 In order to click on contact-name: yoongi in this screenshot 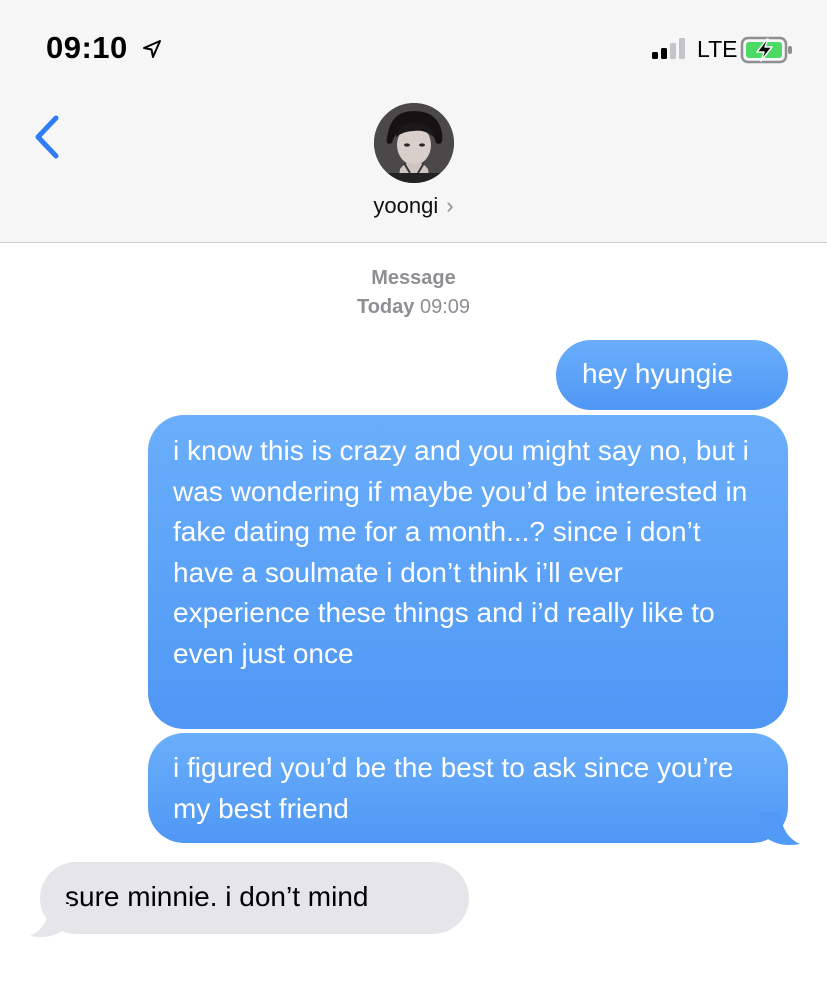, I will do `click(406, 205)`.